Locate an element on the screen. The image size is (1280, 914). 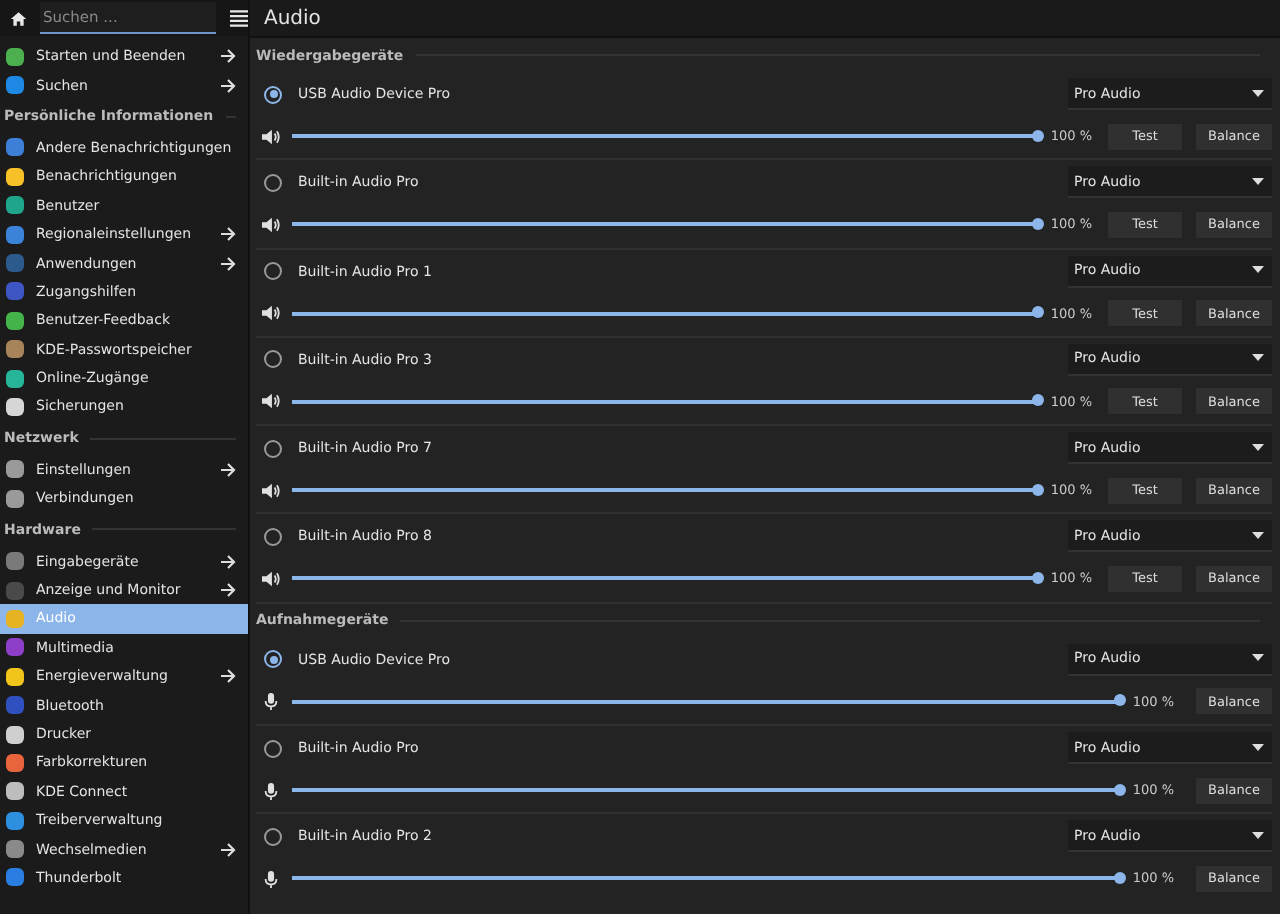
menu-icon is located at coordinates (238, 18).